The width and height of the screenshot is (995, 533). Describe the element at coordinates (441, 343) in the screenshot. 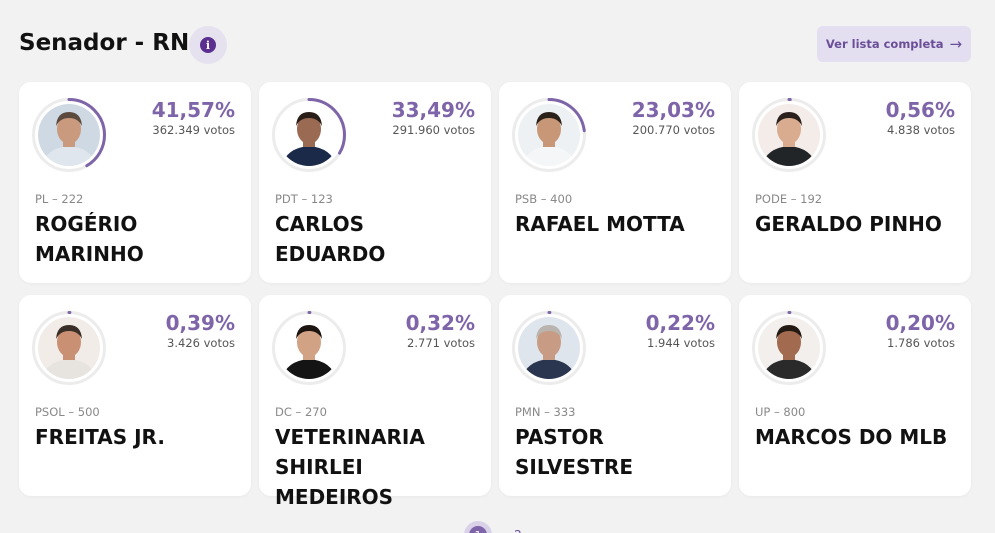

I see `vote-count: 2.771 votos` at that location.